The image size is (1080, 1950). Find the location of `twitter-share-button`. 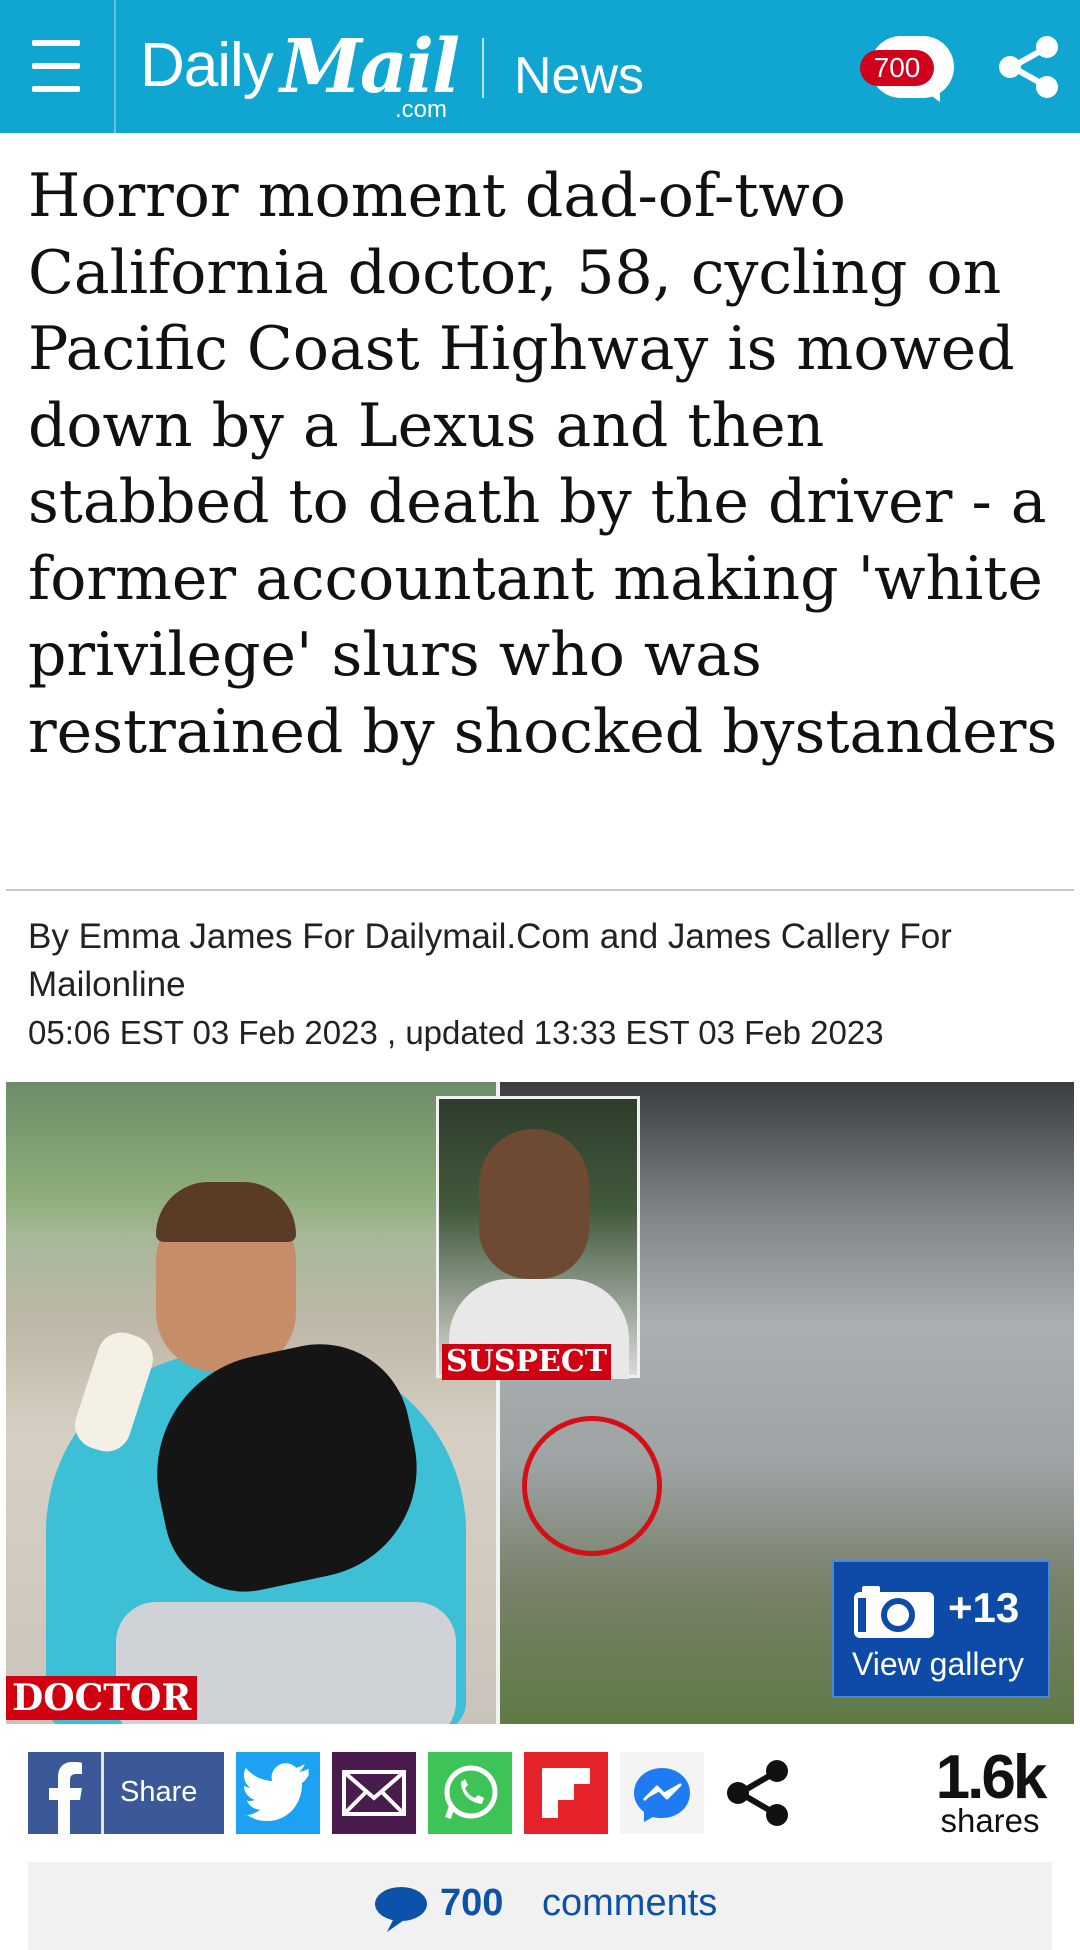

twitter-share-button is located at coordinates (278, 1793).